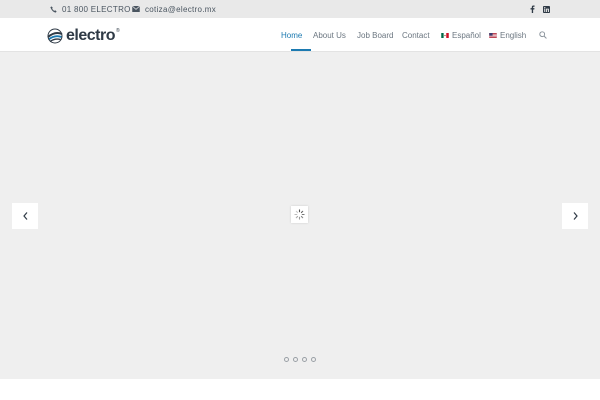 The width and height of the screenshot is (600, 400). I want to click on chevron-right-icon, so click(575, 216).